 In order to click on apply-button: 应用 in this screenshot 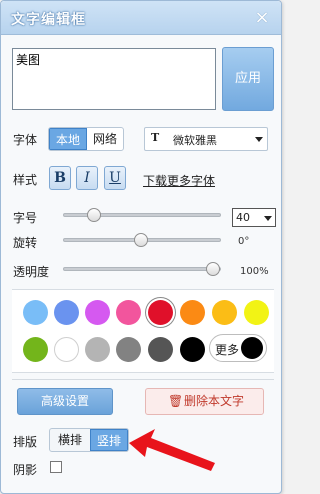, I will do `click(248, 79)`.